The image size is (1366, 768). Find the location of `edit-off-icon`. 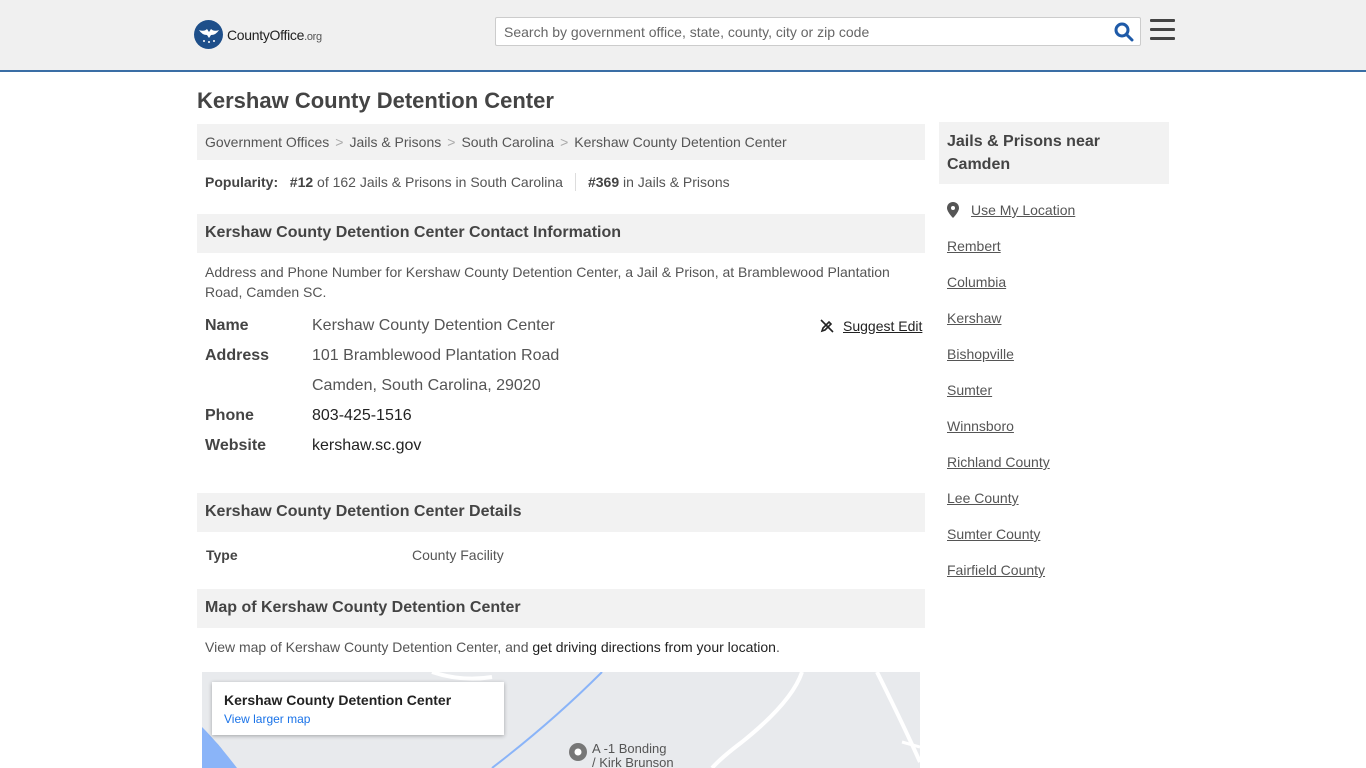

edit-off-icon is located at coordinates (827, 326).